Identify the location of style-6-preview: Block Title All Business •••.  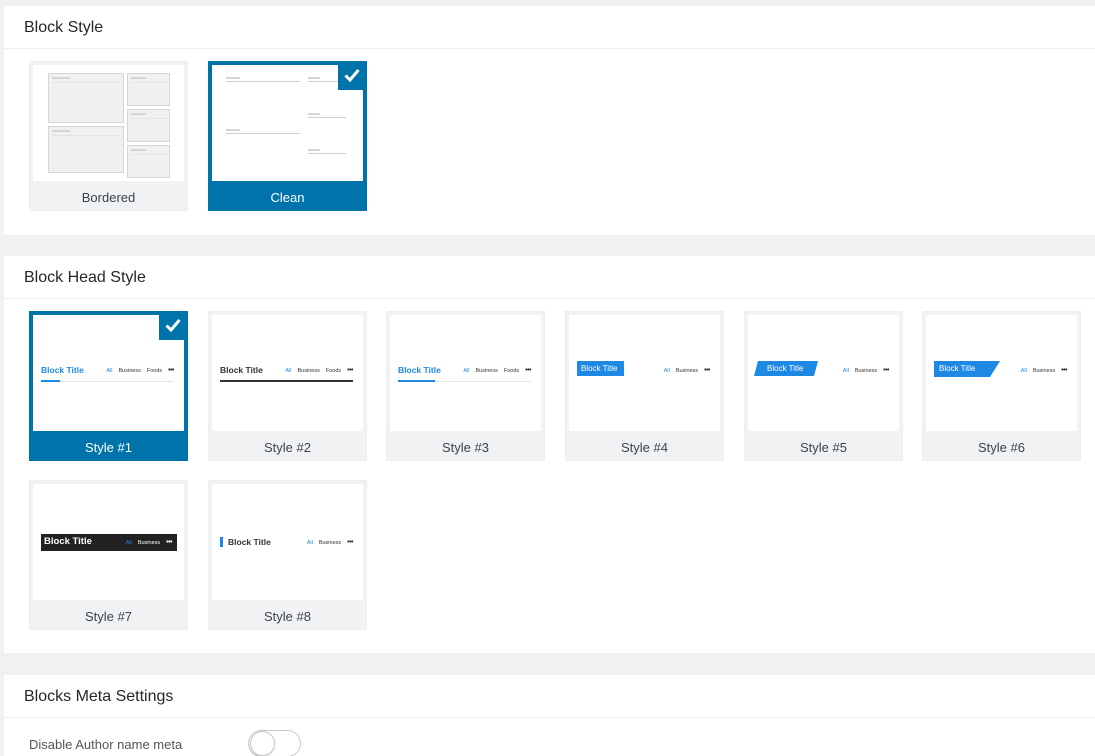
(1001, 373).